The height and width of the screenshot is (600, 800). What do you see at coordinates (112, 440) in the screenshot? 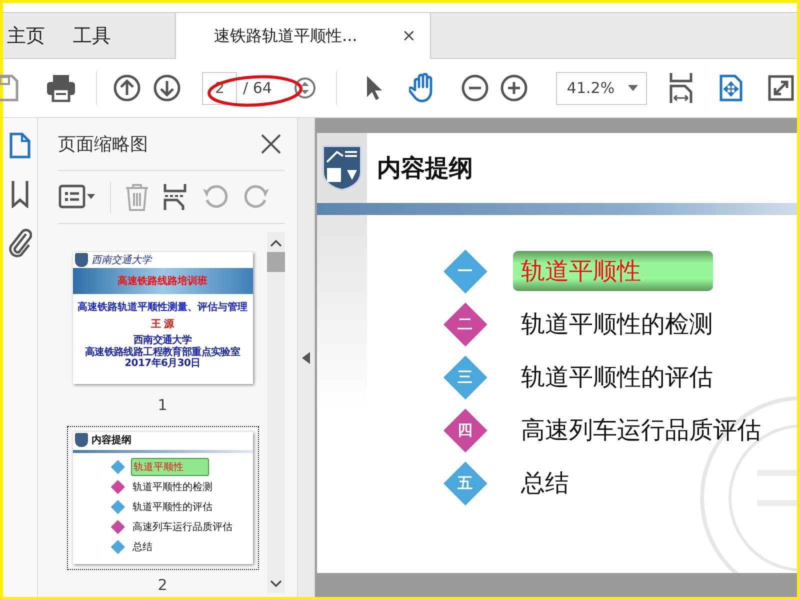
I see `slide-heading: 内容提纲` at bounding box center [112, 440].